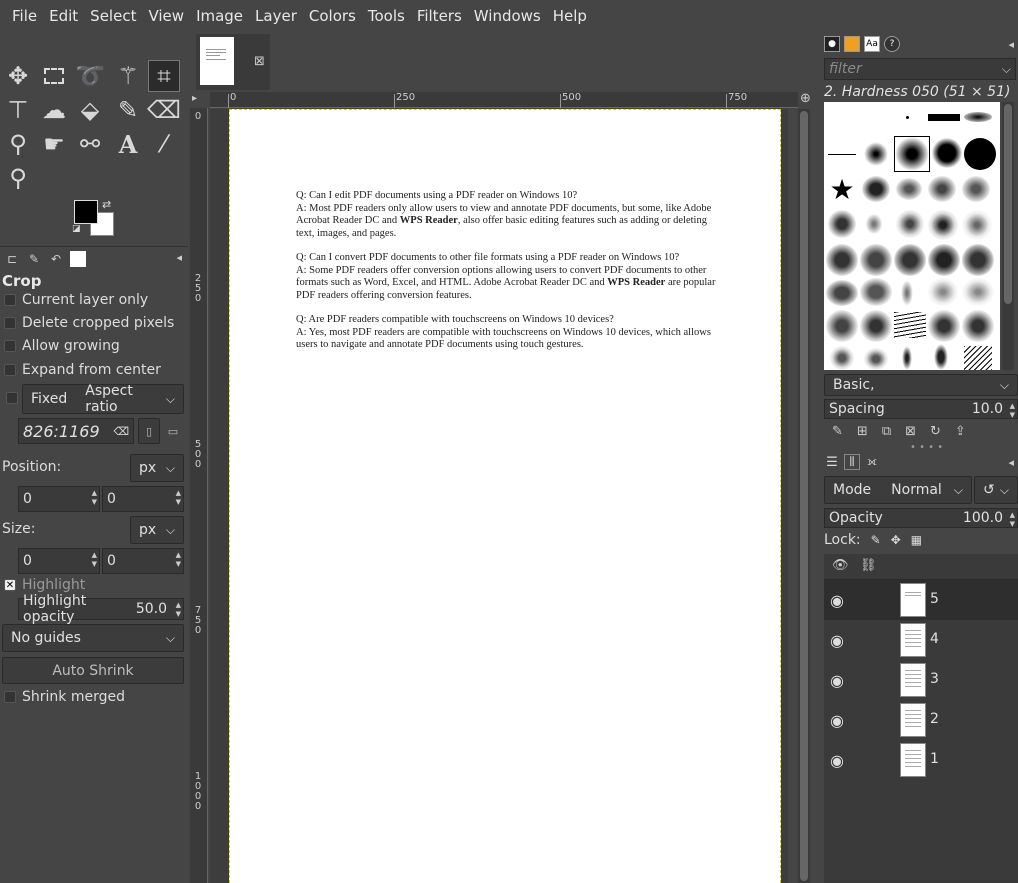  What do you see at coordinates (921, 760) in the screenshot?
I see `layer-row: ◉ 1` at bounding box center [921, 760].